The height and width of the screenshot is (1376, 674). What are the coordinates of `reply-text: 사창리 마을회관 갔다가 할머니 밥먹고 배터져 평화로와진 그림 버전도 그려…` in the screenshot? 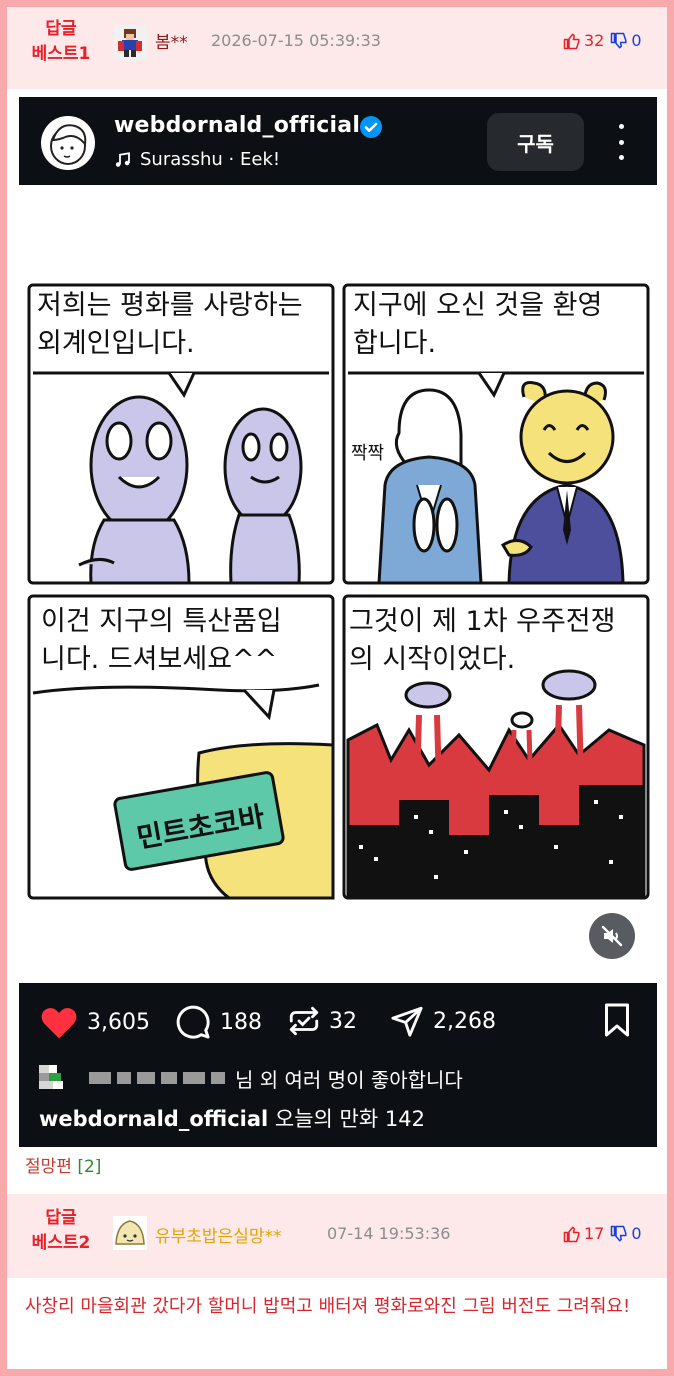 It's located at (328, 1306).